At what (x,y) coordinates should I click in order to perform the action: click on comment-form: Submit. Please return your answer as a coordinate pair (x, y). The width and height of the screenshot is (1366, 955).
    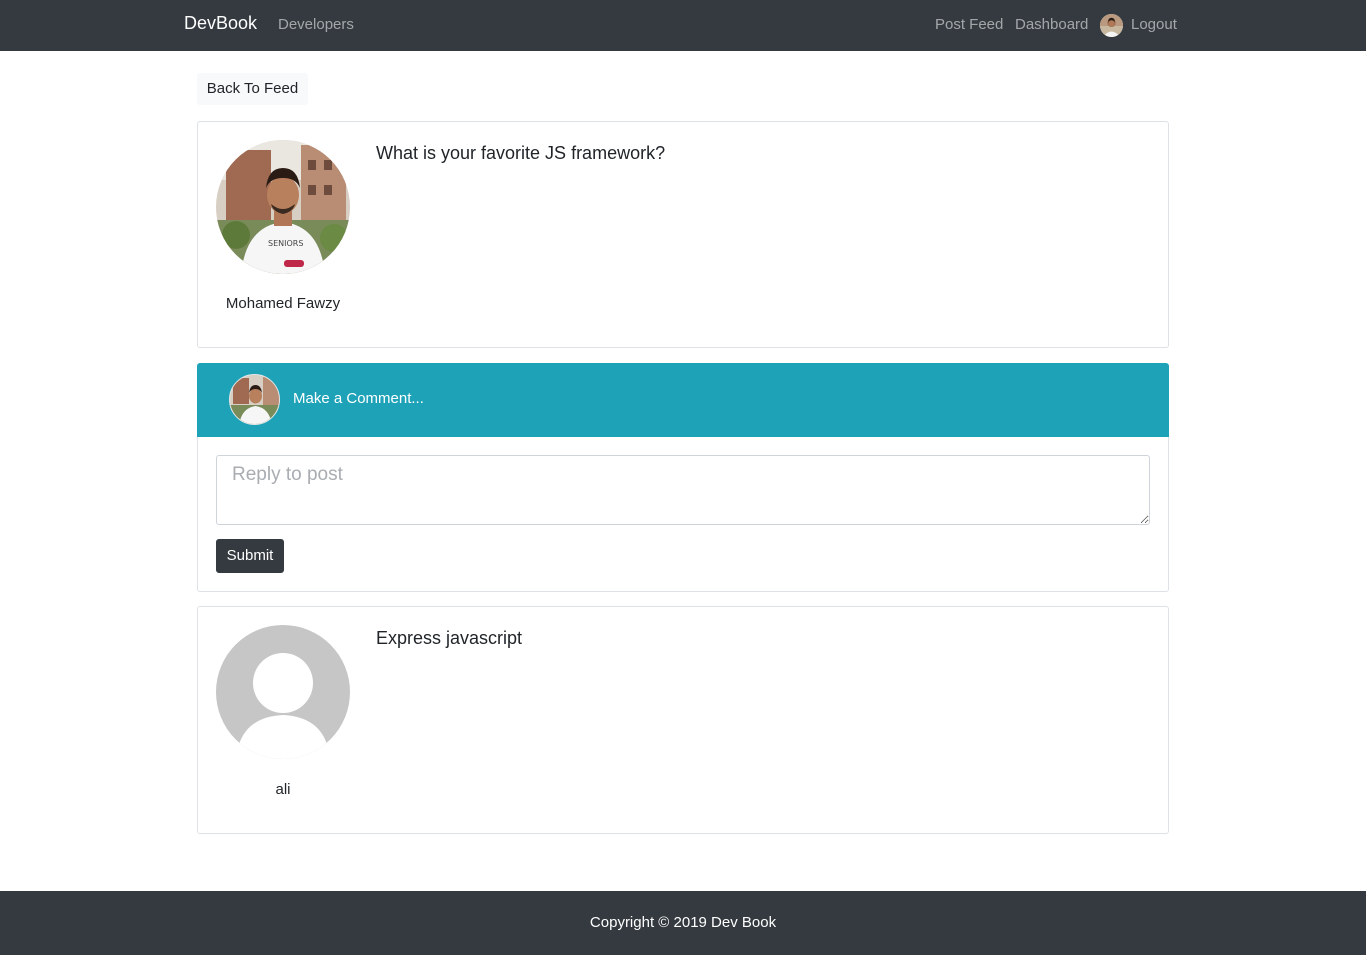
    Looking at the image, I should click on (683, 514).